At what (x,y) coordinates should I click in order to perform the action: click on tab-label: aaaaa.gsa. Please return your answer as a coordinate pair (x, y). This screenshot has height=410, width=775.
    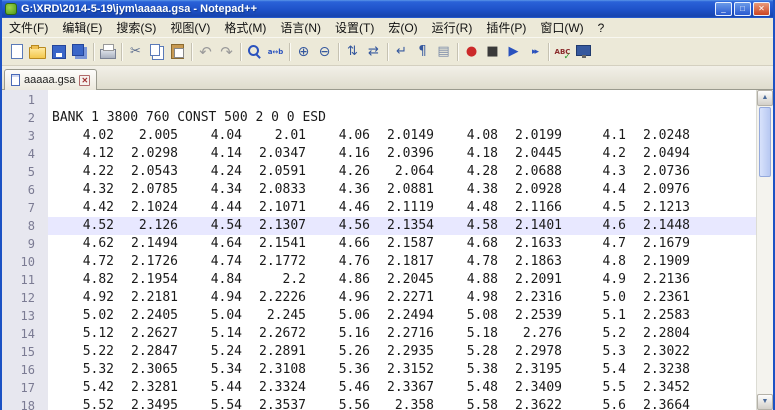
    Looking at the image, I should click on (50, 80).